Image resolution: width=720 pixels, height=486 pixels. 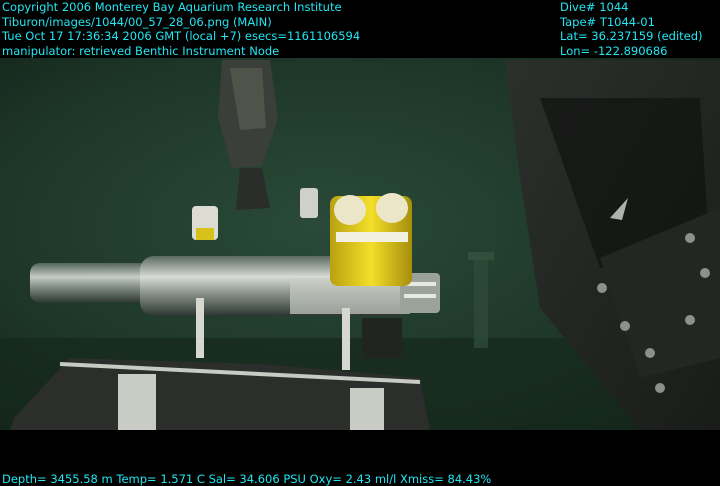 I want to click on longitude-text: Lon= -122.890686, so click(x=614, y=50).